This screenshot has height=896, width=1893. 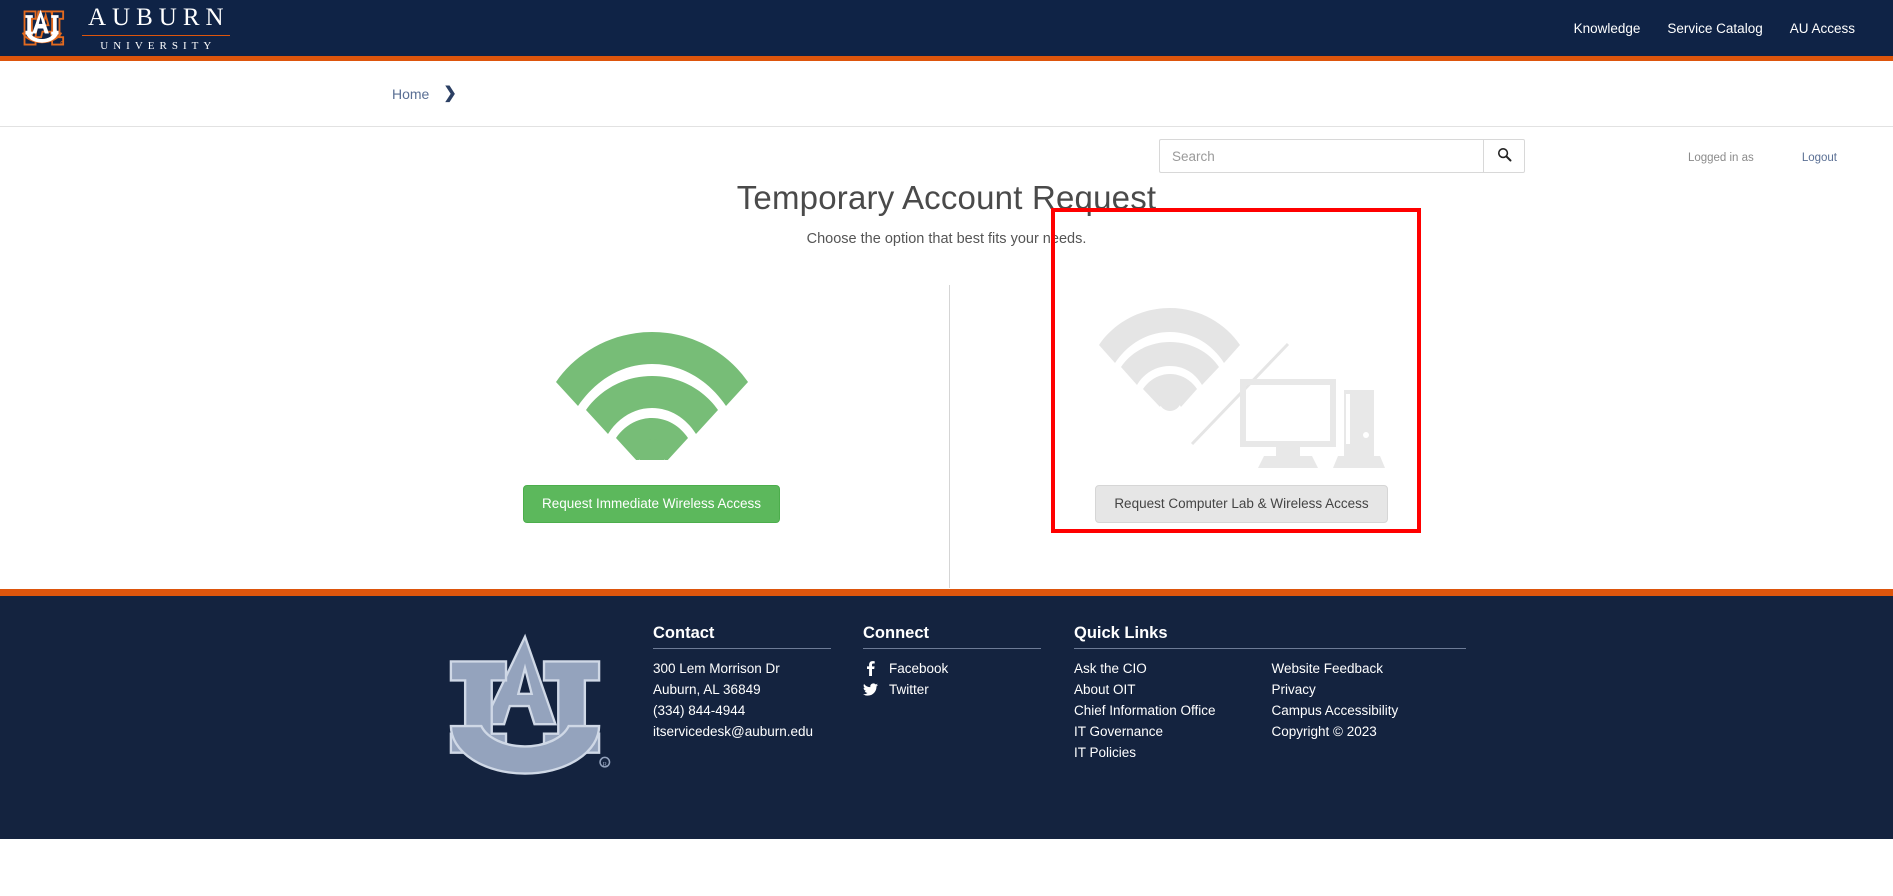 I want to click on footer-connect-column: Connect Facebook Twitter, so click(x=968, y=731).